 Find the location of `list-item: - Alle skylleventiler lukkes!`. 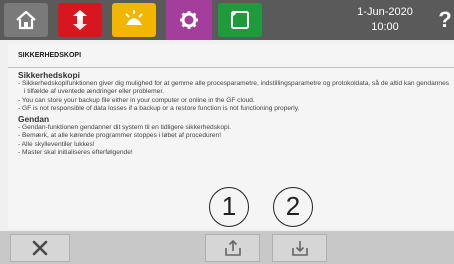

list-item: - Alle skylleventiler lukkes! is located at coordinates (56, 144).